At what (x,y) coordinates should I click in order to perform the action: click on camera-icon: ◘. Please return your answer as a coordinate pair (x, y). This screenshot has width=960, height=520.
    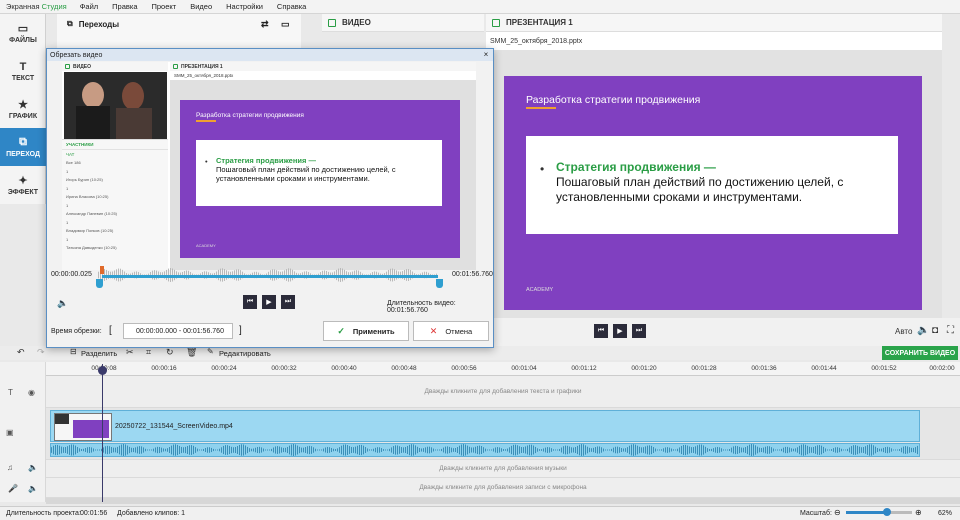
    Looking at the image, I should click on (935, 330).